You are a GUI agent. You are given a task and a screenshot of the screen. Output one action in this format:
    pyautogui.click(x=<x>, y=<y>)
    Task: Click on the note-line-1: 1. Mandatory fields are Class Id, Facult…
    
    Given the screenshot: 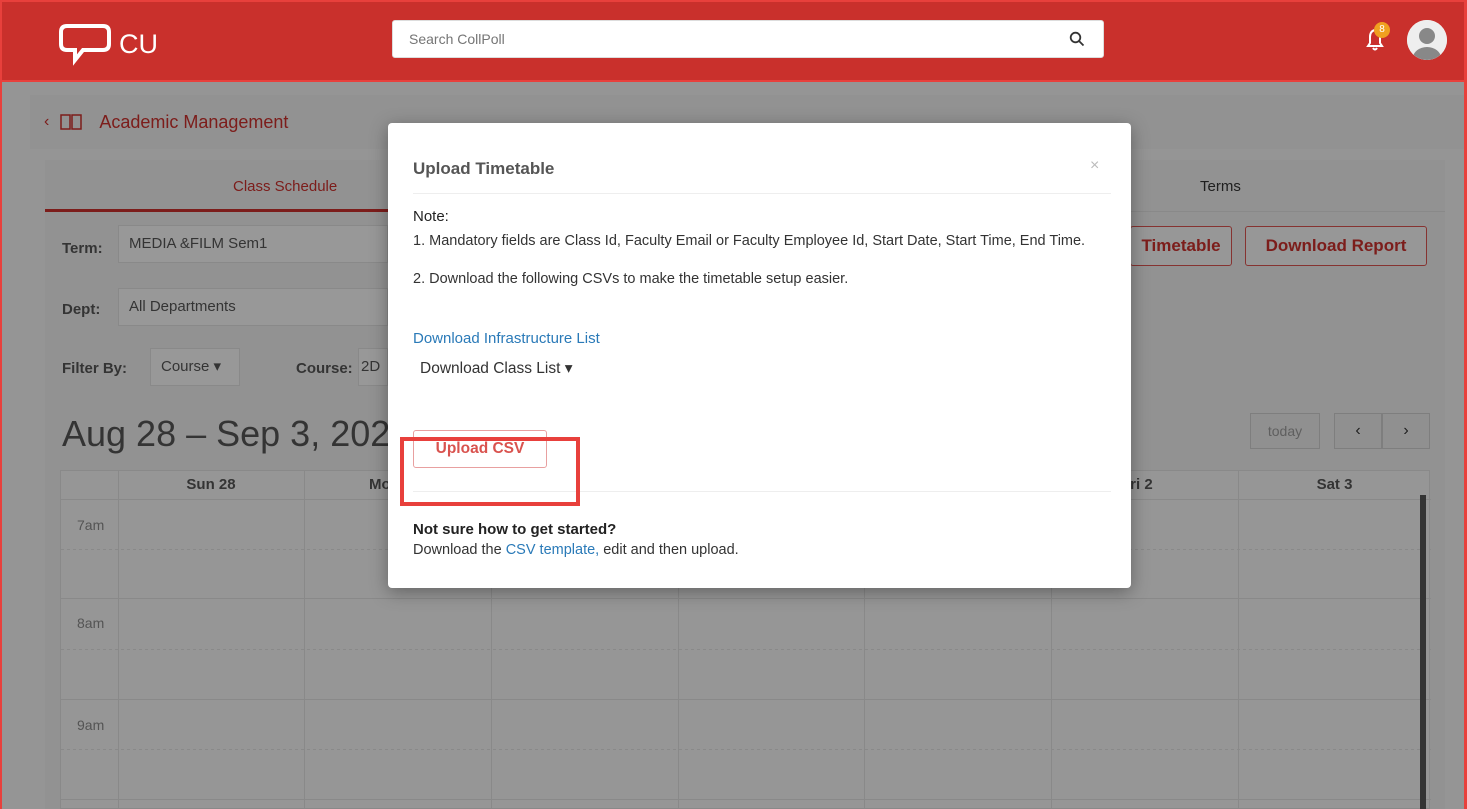 What is the action you would take?
    pyautogui.click(x=749, y=241)
    